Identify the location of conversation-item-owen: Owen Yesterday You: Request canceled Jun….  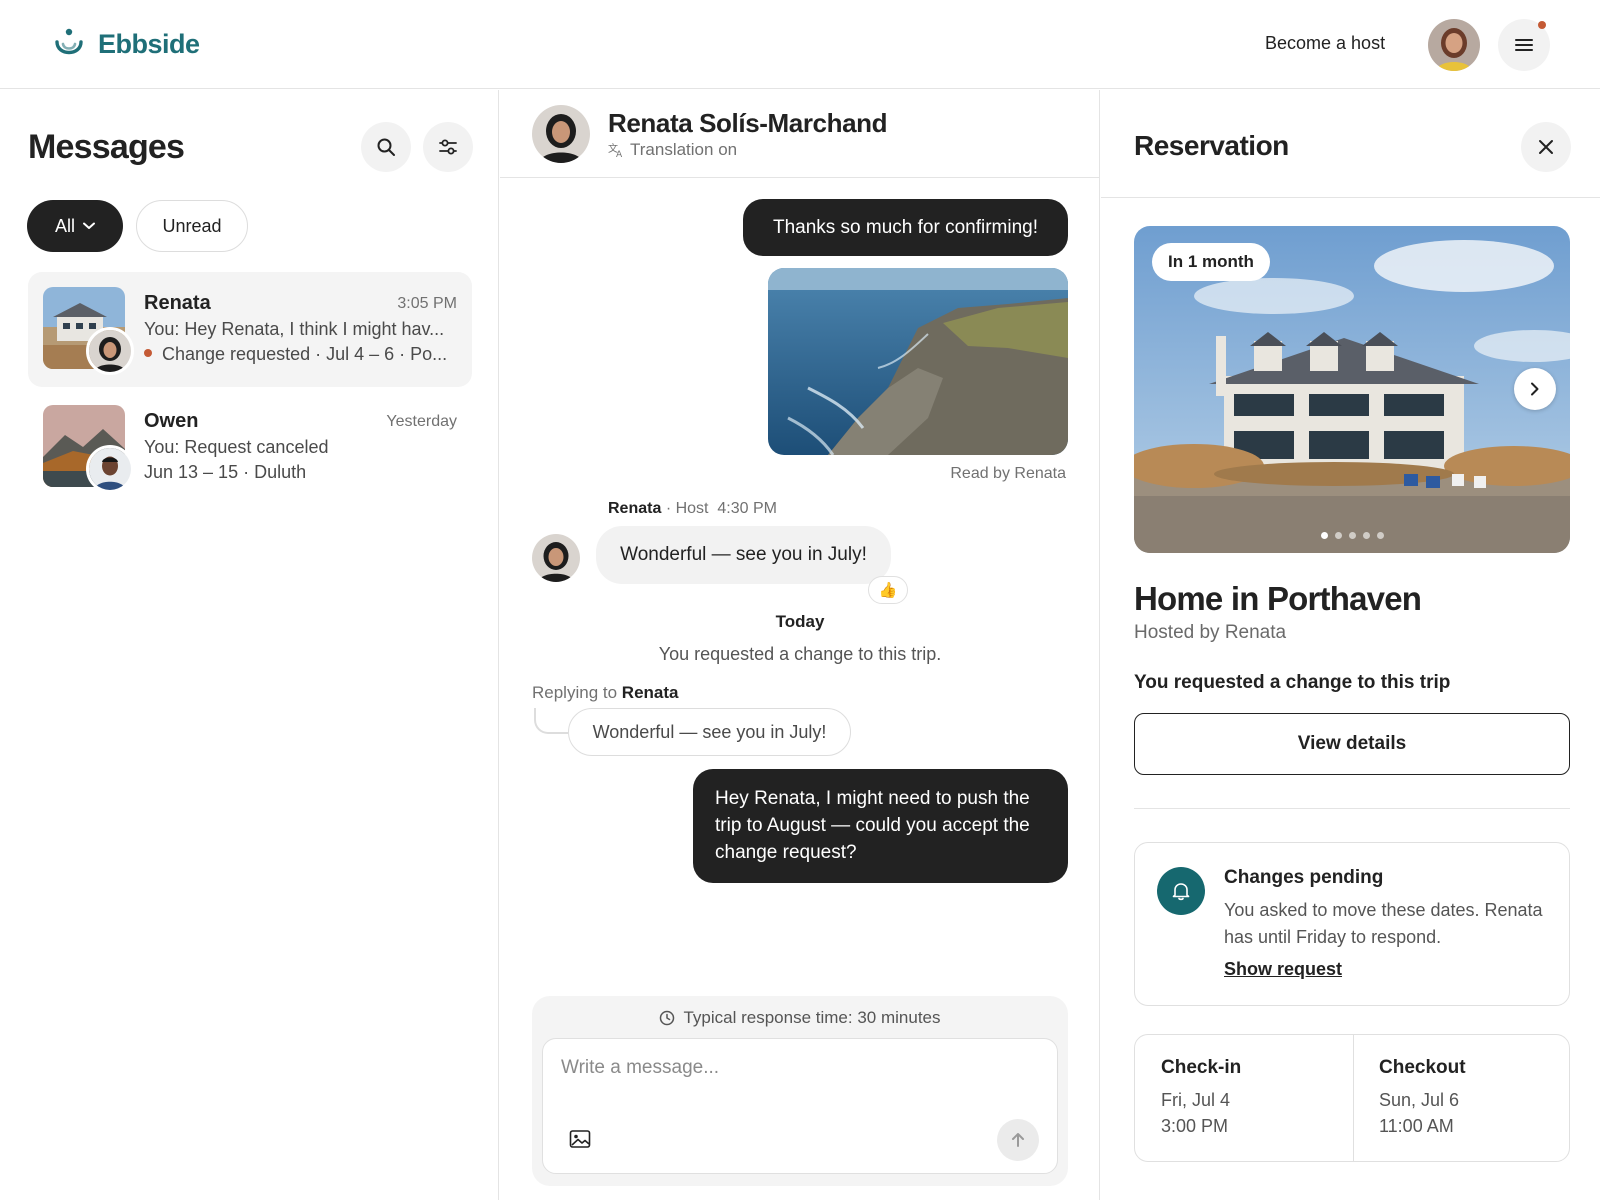
(250, 447).